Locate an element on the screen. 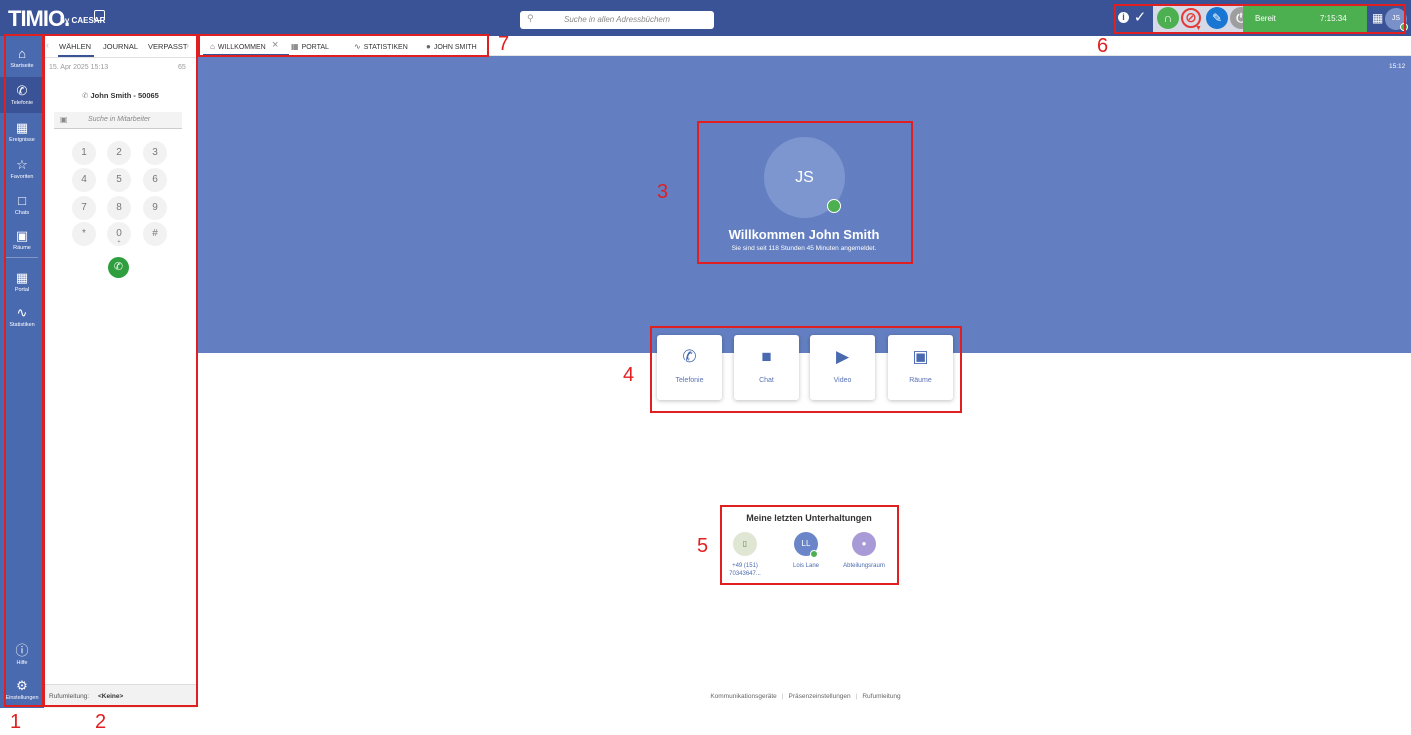 This screenshot has height=735, width=1411. link-kommunikationsgeraete: Kommunikationsgeräte is located at coordinates (743, 696).